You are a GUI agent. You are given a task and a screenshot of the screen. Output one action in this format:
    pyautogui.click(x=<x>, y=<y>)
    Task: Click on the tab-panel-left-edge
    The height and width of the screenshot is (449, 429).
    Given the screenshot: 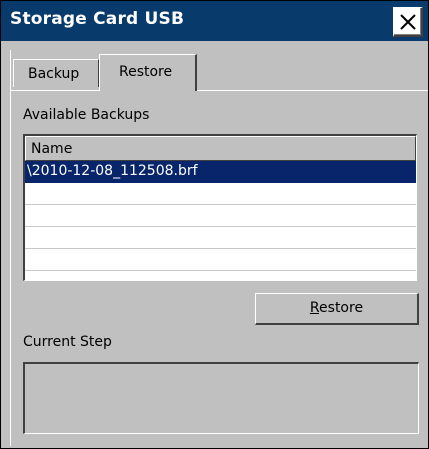 What is the action you would take?
    pyautogui.click(x=10, y=248)
    